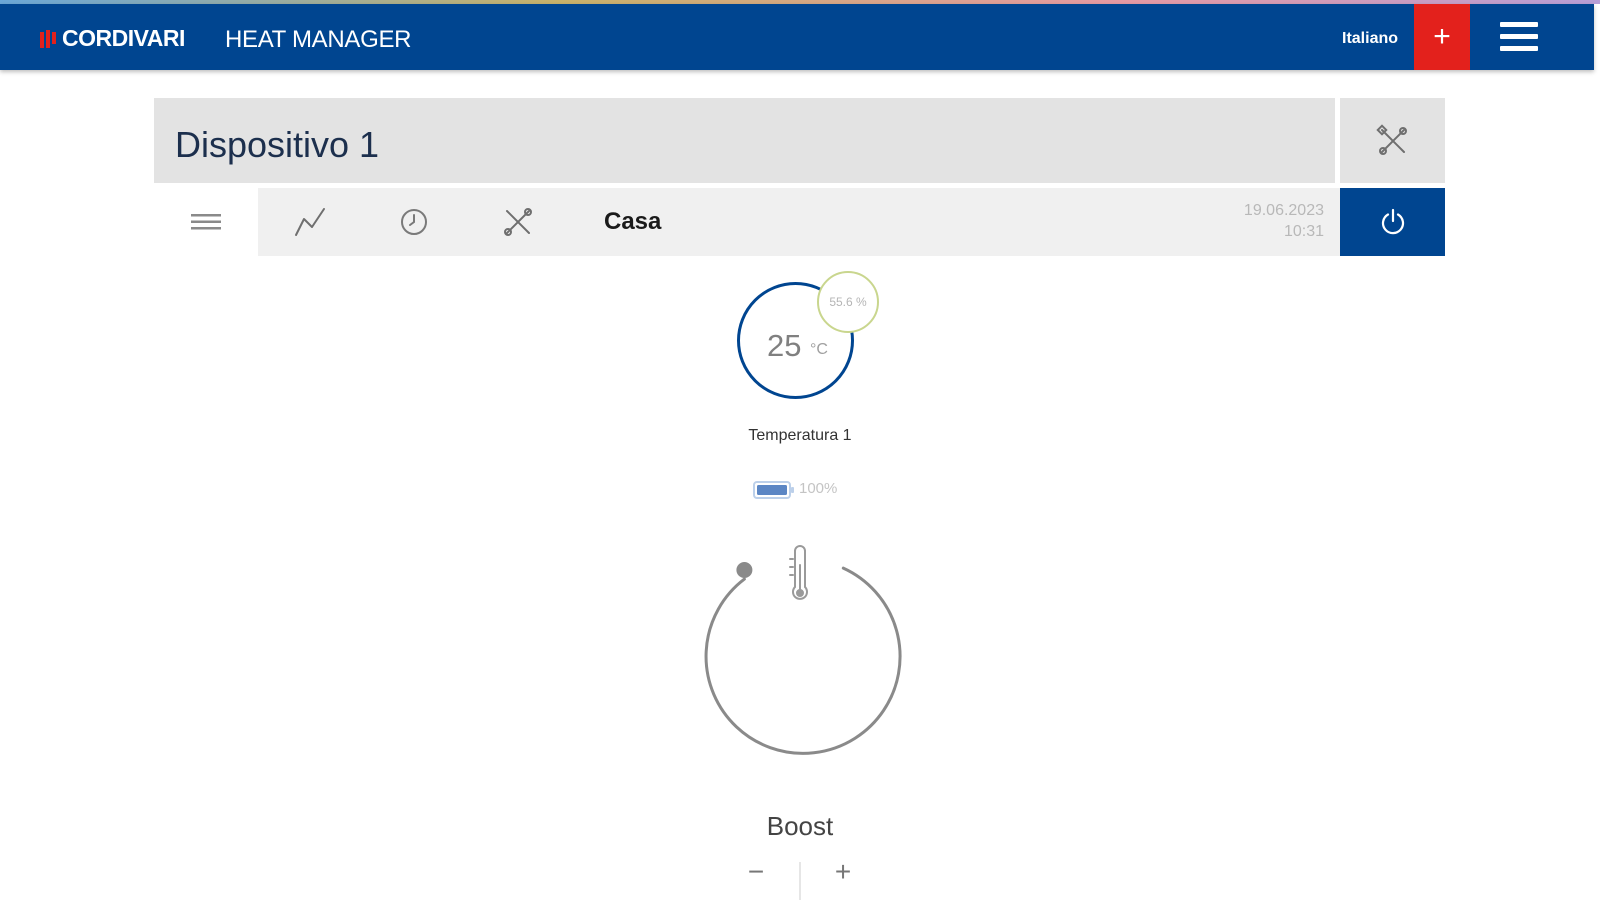 This screenshot has width=1600, height=900. I want to click on brand-logo-text: CORDIVARI, so click(123, 38).